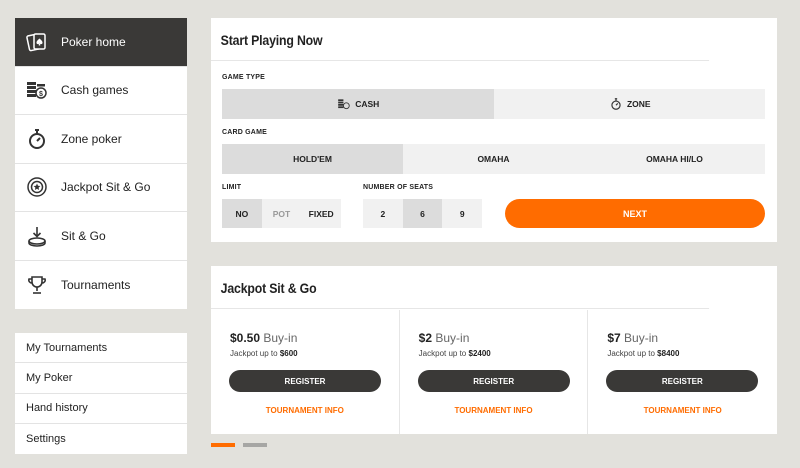 The image size is (800, 468). What do you see at coordinates (462, 213) in the screenshot?
I see `seats-9-option: 9` at bounding box center [462, 213].